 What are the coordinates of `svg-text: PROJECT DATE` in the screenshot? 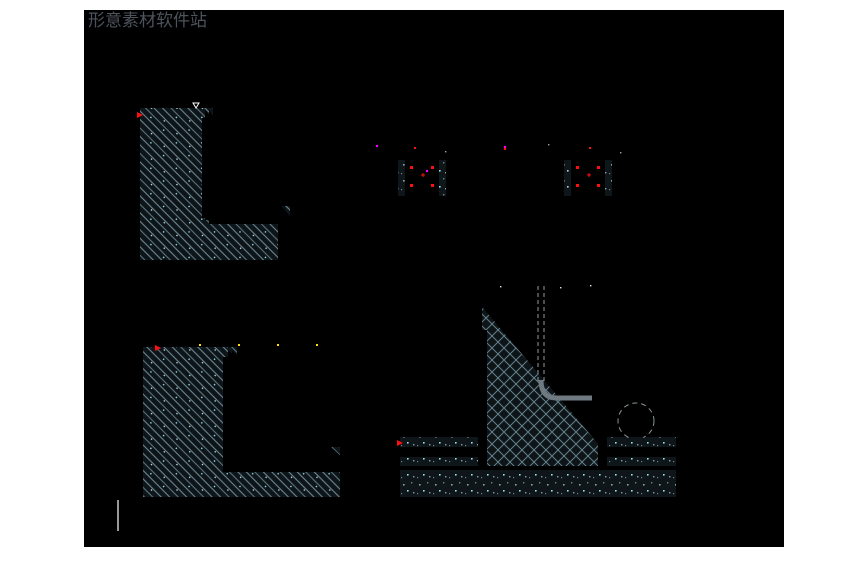 It's located at (710, 437).